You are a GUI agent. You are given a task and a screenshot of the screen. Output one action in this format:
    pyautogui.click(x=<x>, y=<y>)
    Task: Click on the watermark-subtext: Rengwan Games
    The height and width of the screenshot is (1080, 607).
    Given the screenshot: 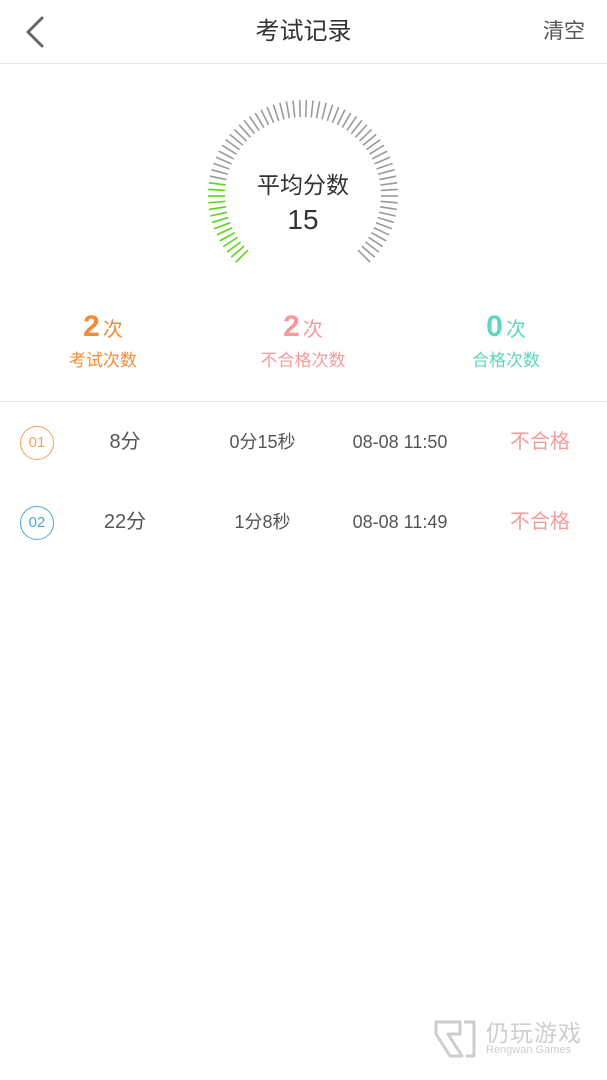 What is the action you would take?
    pyautogui.click(x=528, y=1050)
    